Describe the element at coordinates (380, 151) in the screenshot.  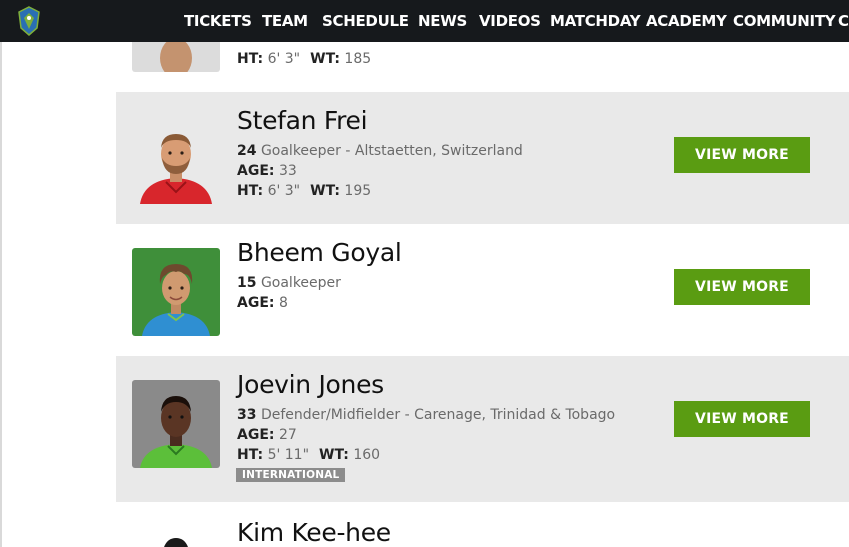
I see `player-number-position: 24 Goalkeeper - Altstaetten, Switzerland` at that location.